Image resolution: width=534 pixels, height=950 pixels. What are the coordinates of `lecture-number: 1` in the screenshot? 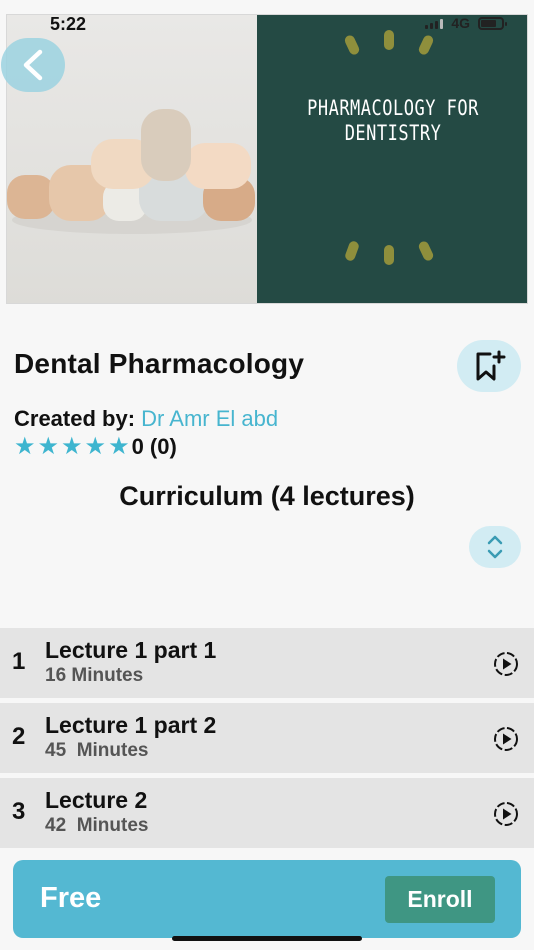 It's located at (19, 661).